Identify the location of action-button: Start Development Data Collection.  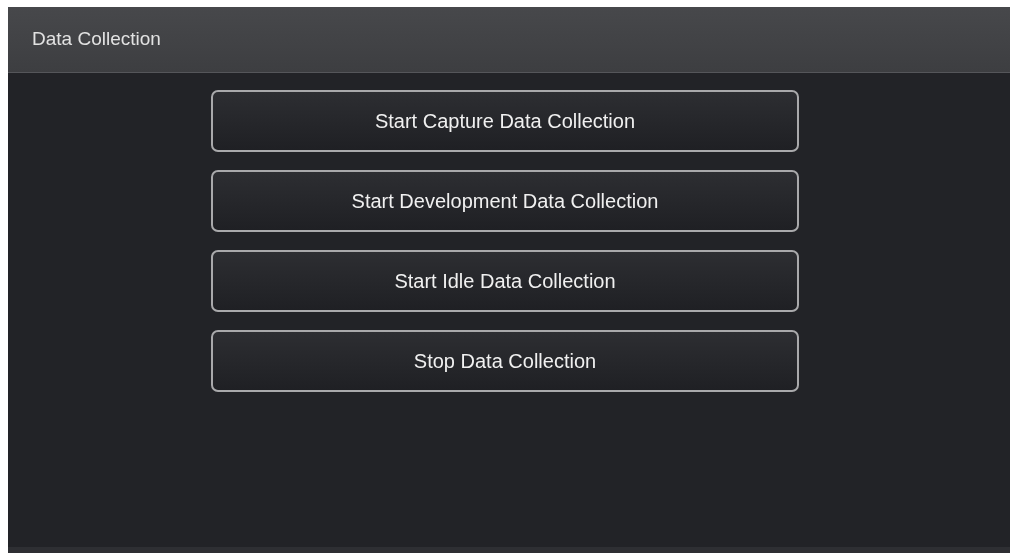
(505, 201).